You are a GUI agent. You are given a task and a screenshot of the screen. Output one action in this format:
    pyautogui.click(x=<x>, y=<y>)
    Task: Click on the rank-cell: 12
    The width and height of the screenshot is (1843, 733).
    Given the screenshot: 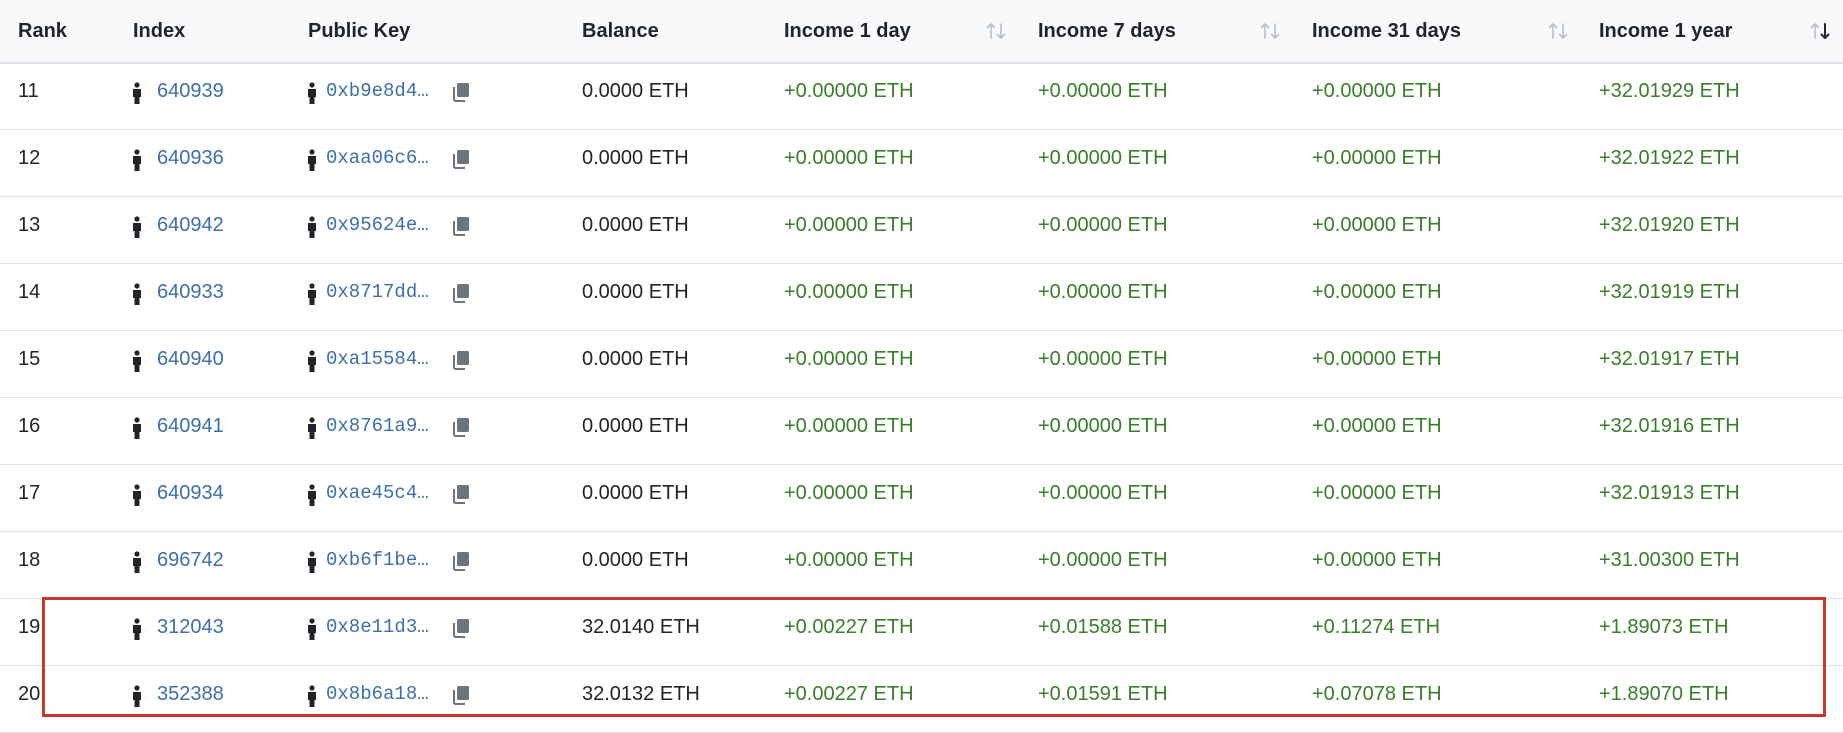 What is the action you would take?
    pyautogui.click(x=29, y=158)
    